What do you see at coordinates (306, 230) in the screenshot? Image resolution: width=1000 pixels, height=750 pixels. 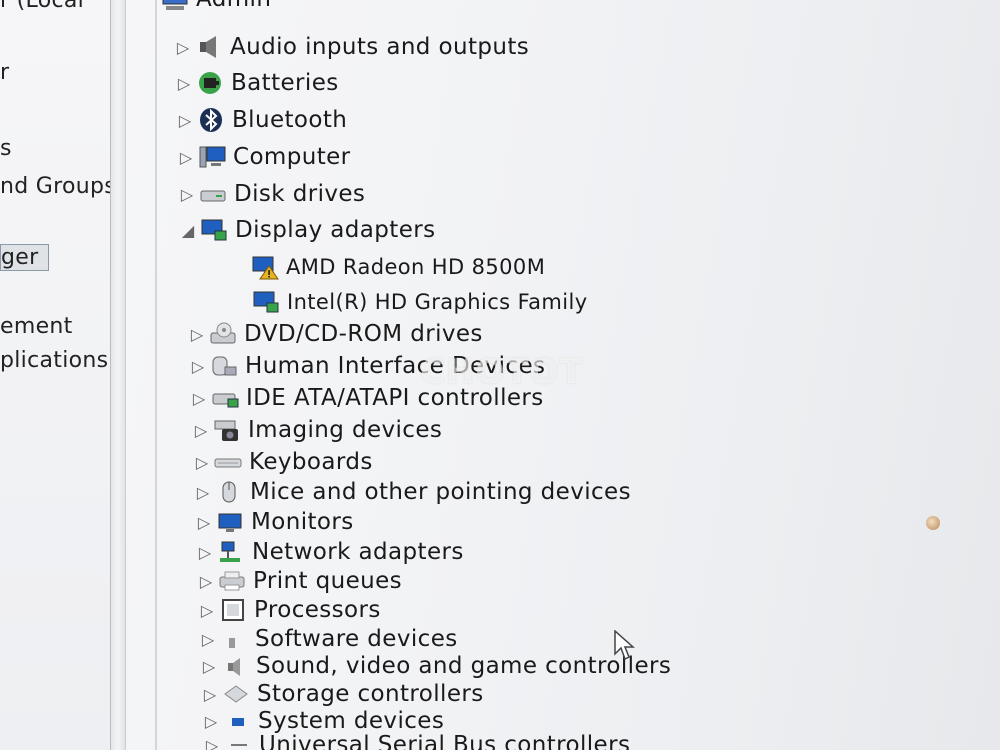 I see `tree-item-display-adapters: ◢ Display adapters` at bounding box center [306, 230].